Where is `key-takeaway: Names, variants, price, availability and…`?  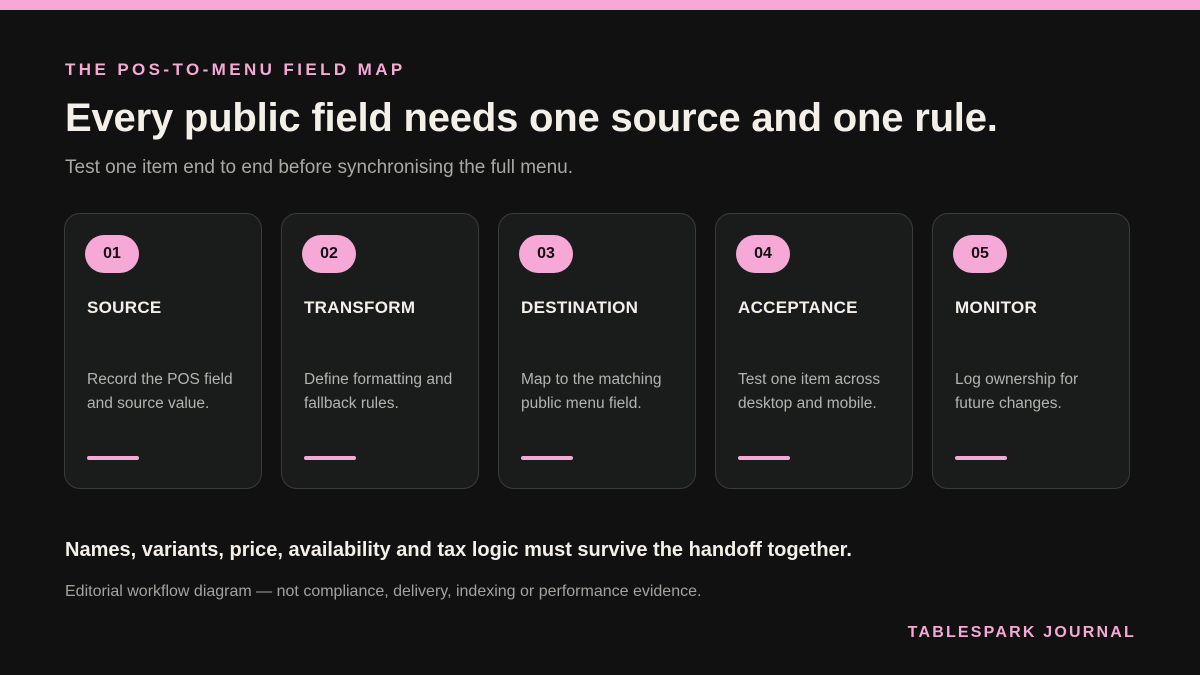
key-takeaway: Names, variants, price, availability and… is located at coordinates (458, 550).